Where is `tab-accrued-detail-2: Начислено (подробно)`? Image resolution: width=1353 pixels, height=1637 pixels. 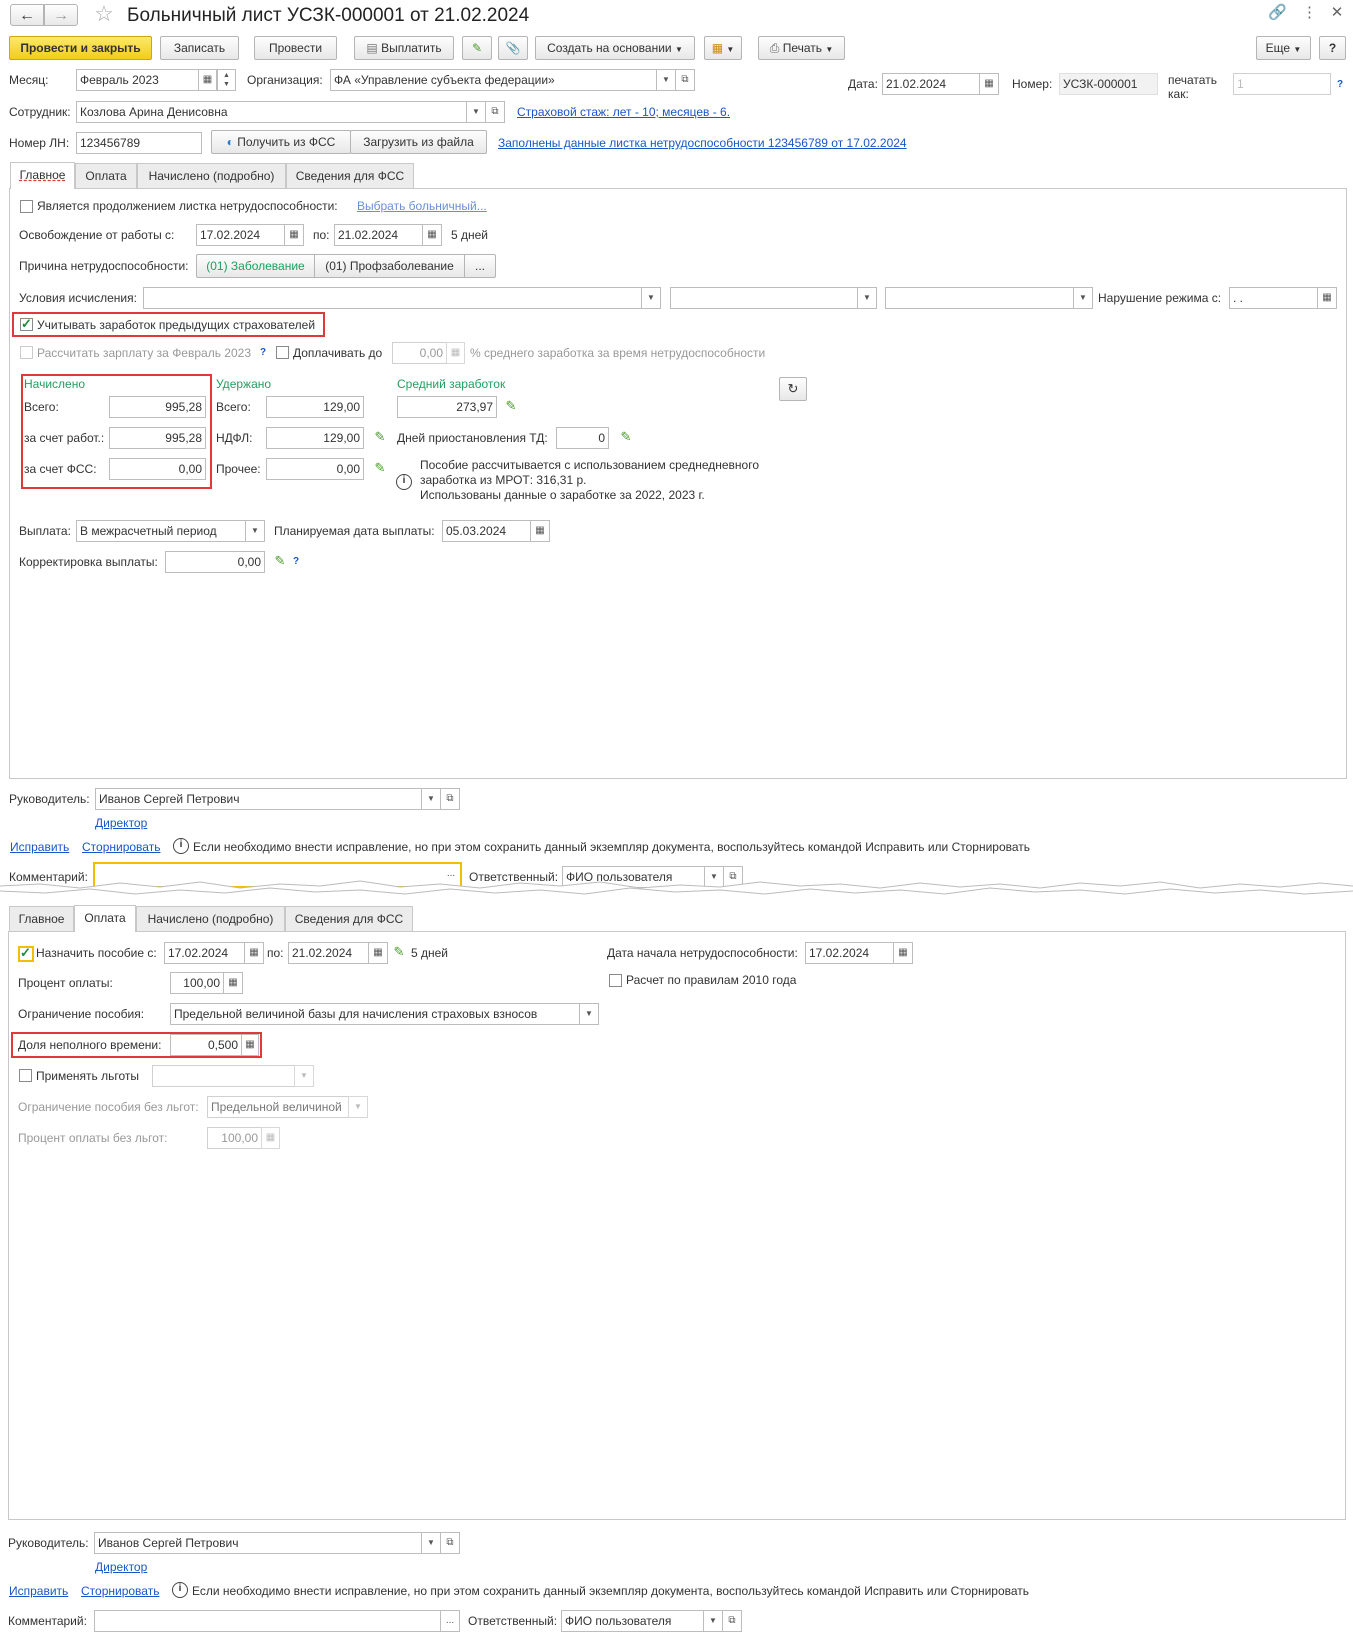 tab-accrued-detail-2: Начислено (подробно) is located at coordinates (210, 918).